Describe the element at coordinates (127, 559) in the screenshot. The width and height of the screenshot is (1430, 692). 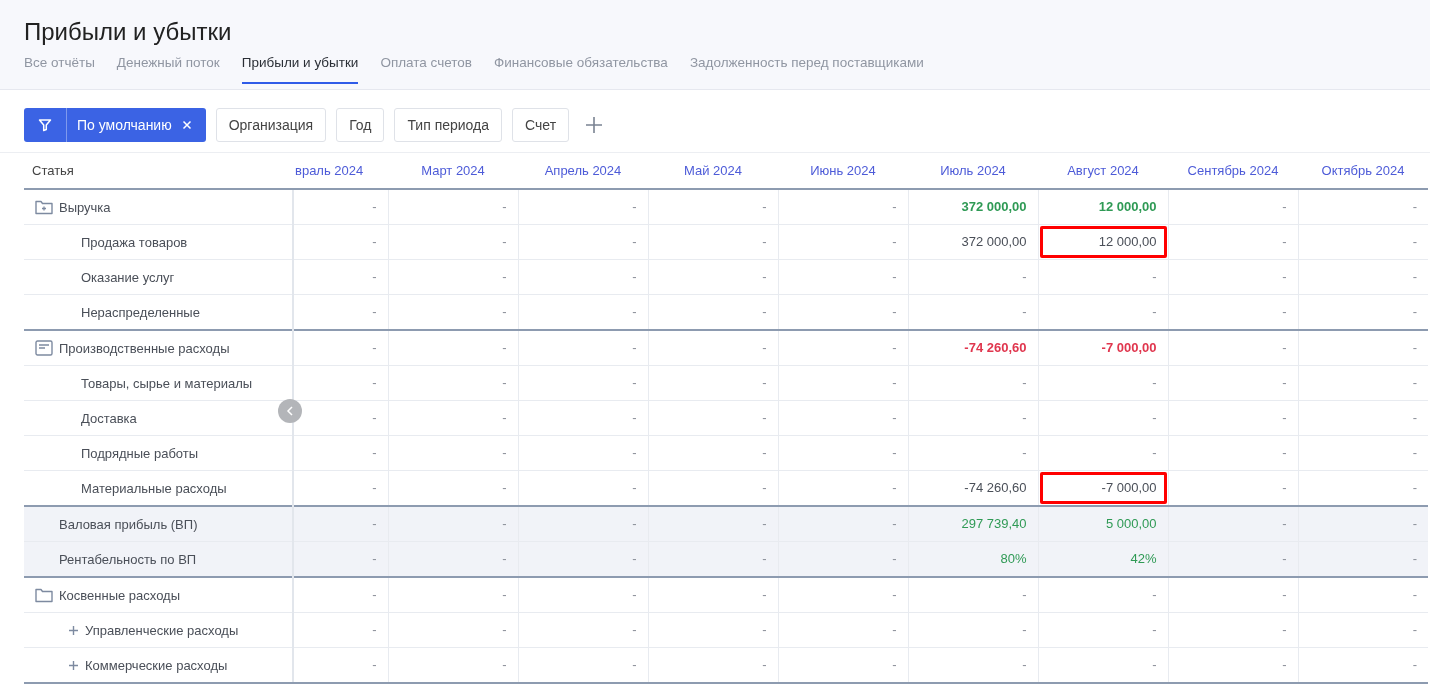
I see `row-label: Рентабельность по ВП` at that location.